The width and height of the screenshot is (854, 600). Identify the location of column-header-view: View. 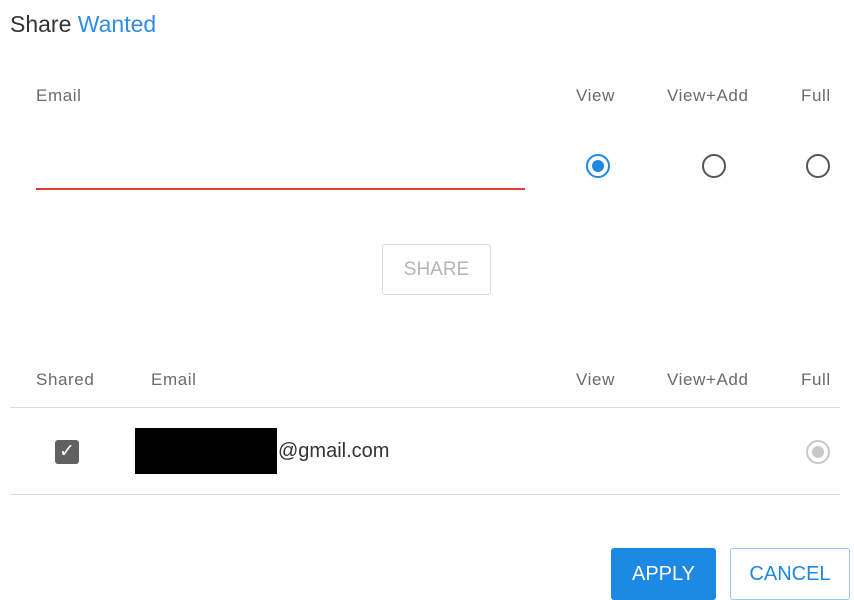
(595, 379).